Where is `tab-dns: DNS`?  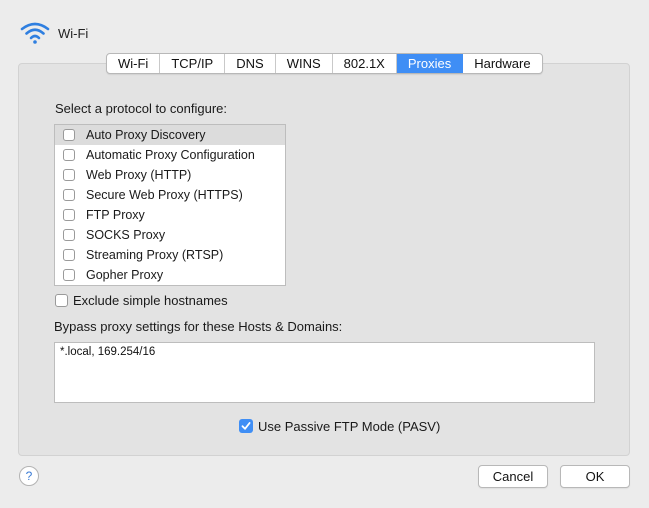 tab-dns: DNS is located at coordinates (250, 63).